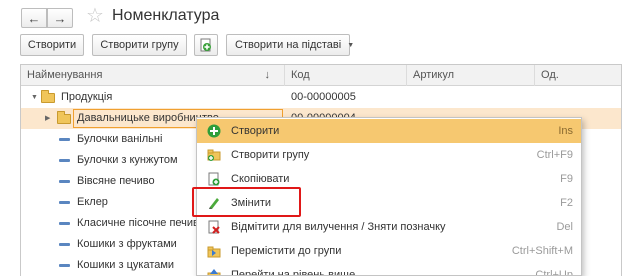 The image size is (642, 276). Describe the element at coordinates (214, 131) in the screenshot. I see `plus-circle-icon` at that location.